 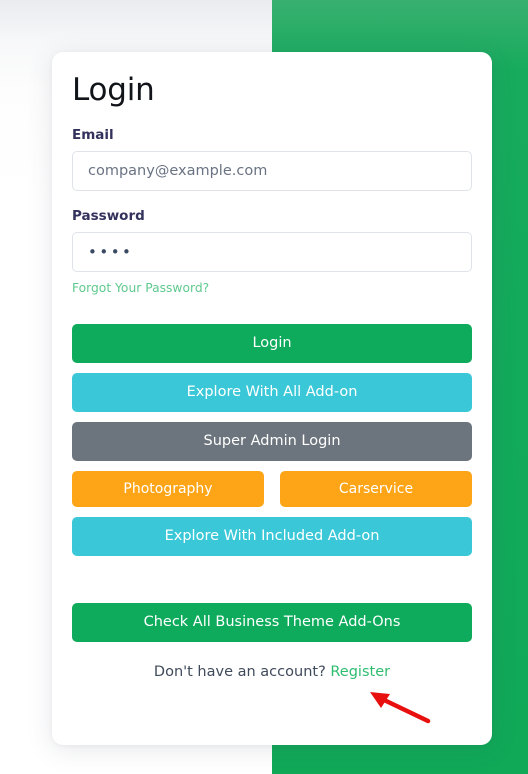 I want to click on password-masked-value: ••••, so click(x=111, y=252).